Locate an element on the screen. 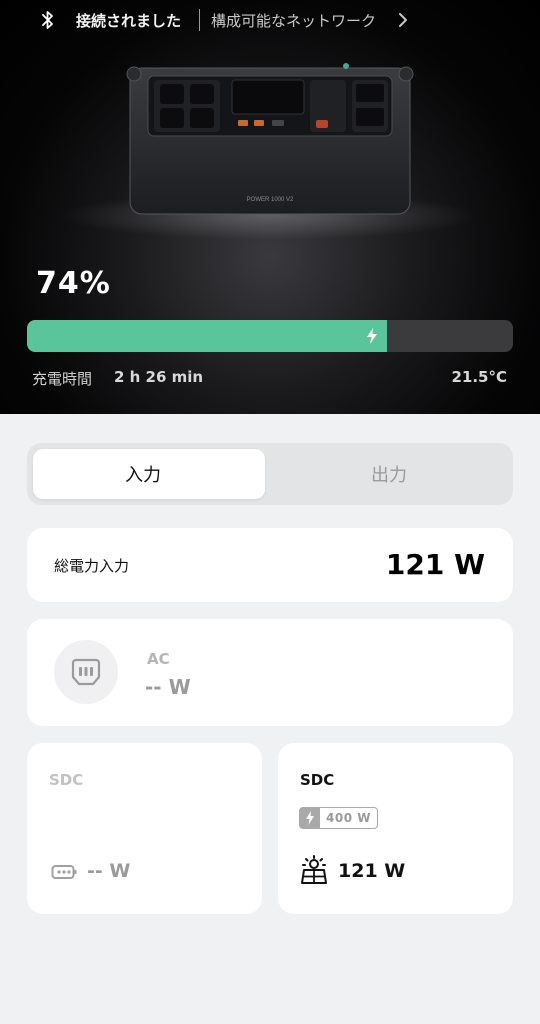 Image resolution: width=540 pixels, height=1024 pixels. divider is located at coordinates (199, 20).